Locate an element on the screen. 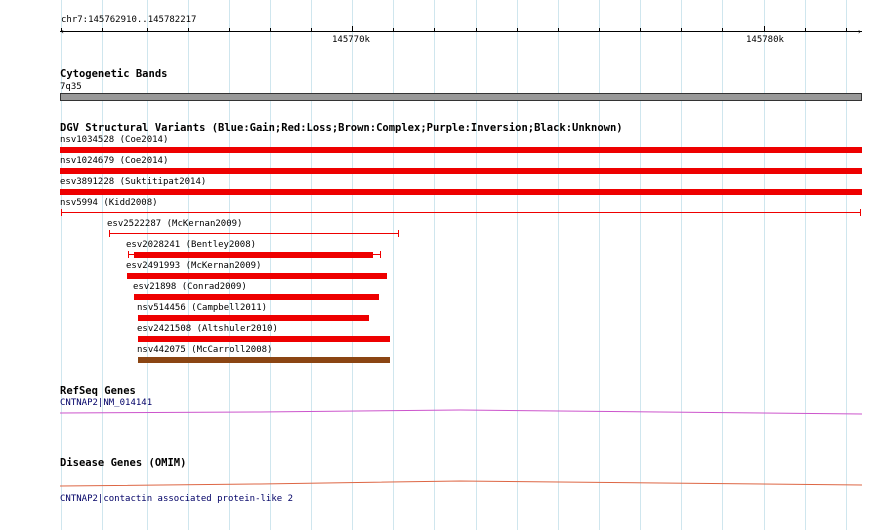  location-label: chr7:145762910..145782217 is located at coordinates (129, 20).